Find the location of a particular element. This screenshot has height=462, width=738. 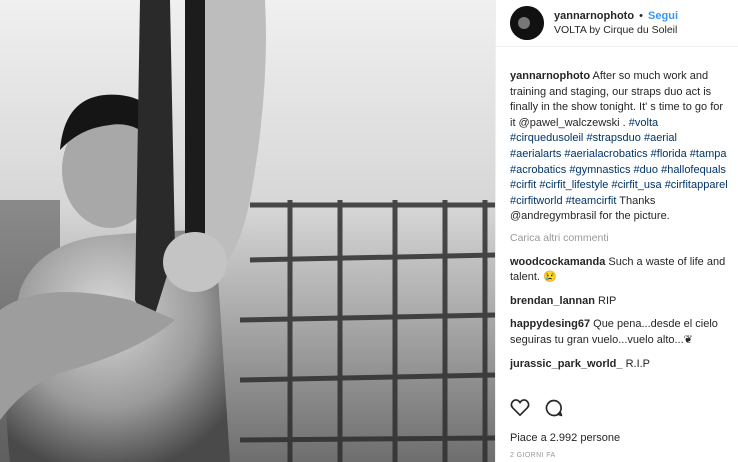

comment-username: woodcockamanda is located at coordinates (557, 262).